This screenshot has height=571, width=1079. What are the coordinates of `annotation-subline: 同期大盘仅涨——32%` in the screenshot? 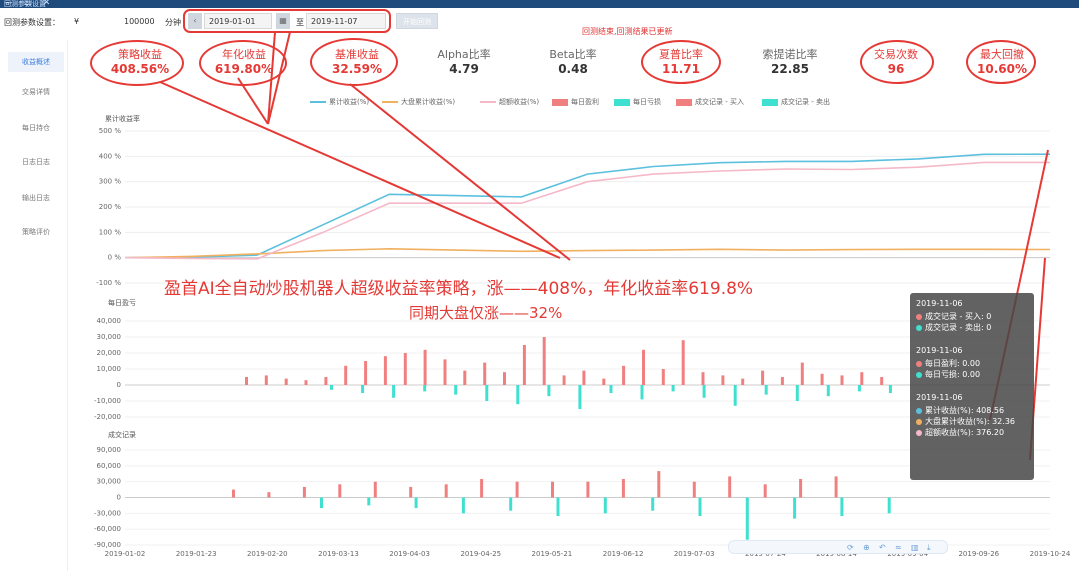 It's located at (486, 313).